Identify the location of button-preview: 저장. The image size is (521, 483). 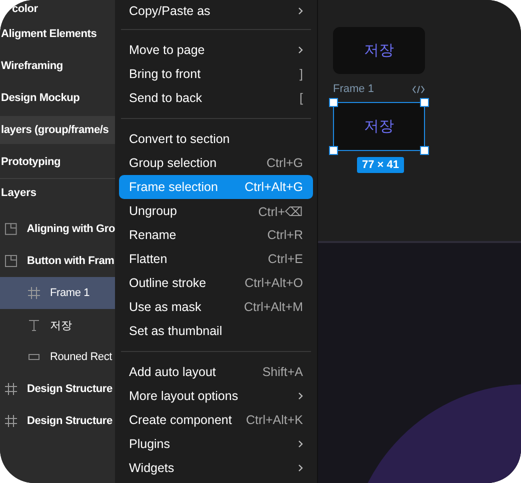
(379, 50).